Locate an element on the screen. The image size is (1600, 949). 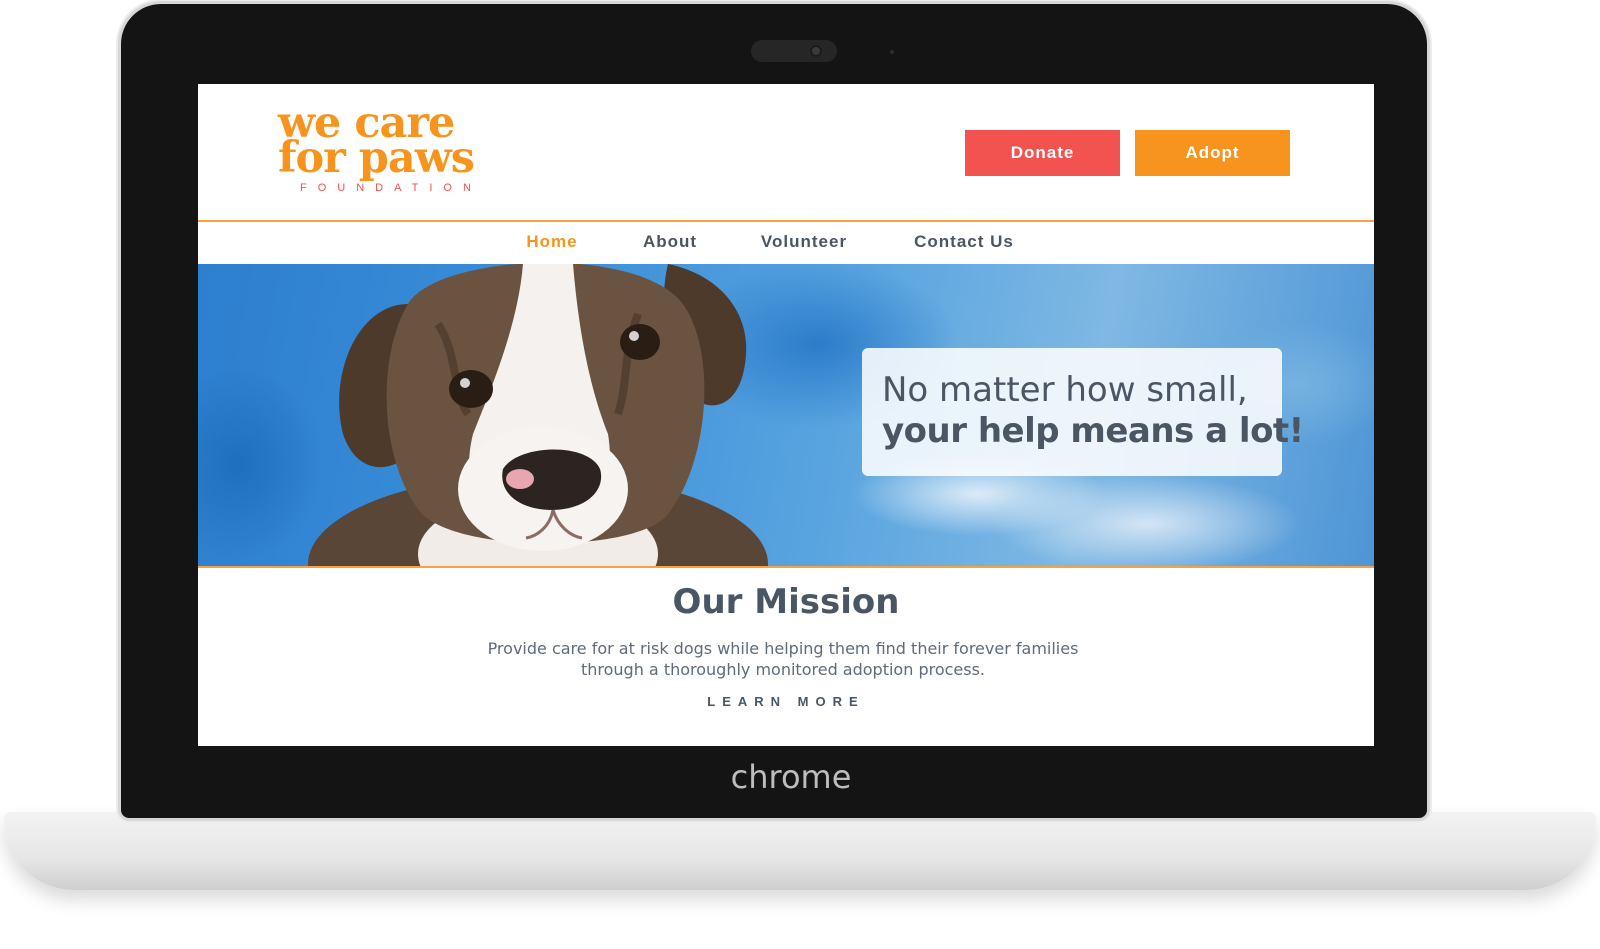
learn-more-link: LEARN MORE is located at coordinates (786, 701).